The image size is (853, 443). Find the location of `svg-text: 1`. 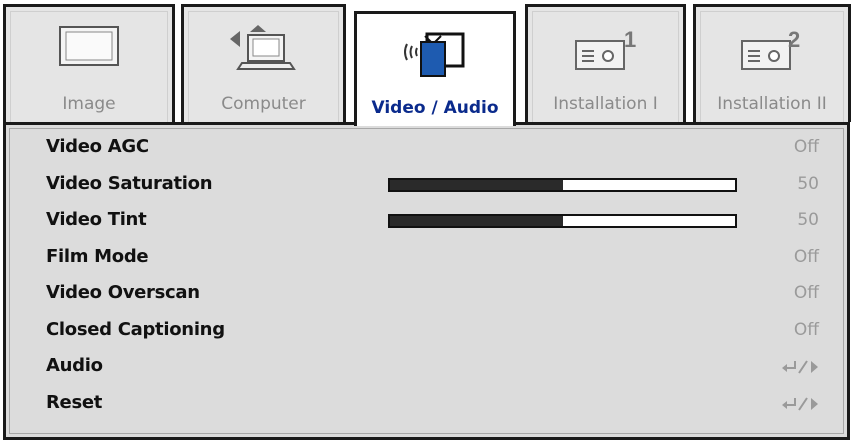

svg-text: 1 is located at coordinates (630, 39).